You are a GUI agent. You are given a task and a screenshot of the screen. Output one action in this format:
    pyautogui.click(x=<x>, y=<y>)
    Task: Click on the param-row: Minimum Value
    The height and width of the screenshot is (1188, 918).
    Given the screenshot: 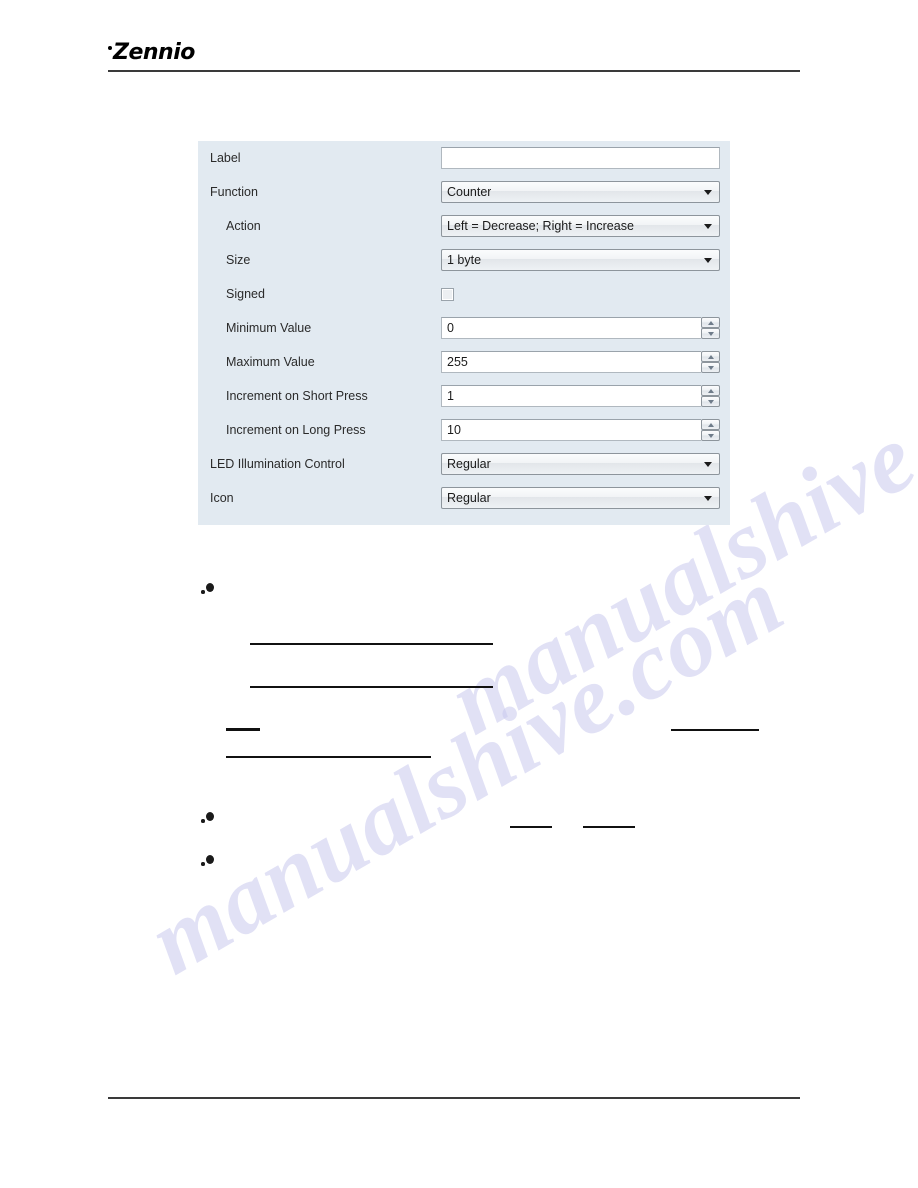 What is the action you would take?
    pyautogui.click(x=464, y=328)
    